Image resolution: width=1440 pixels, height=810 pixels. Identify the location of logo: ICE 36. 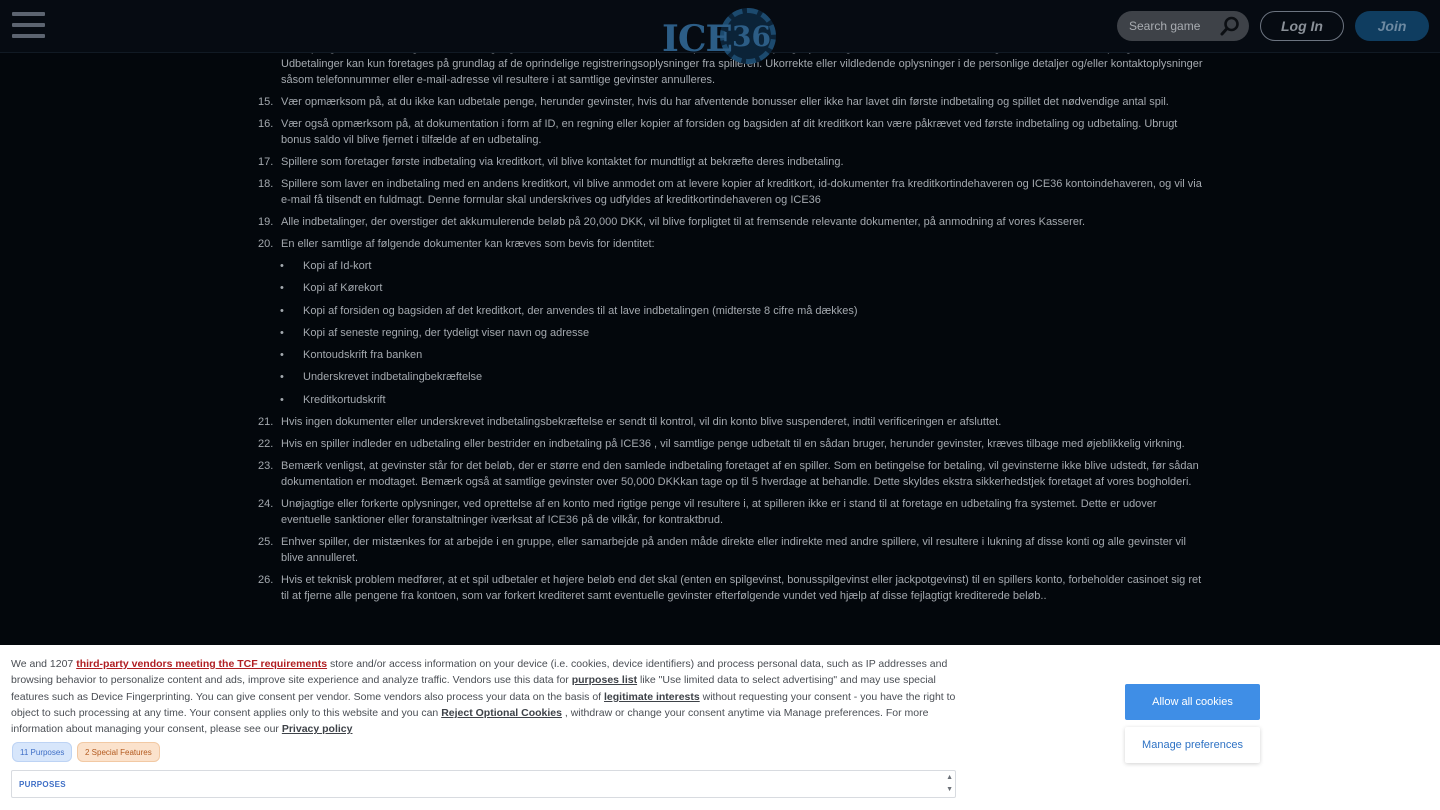
(721, 37).